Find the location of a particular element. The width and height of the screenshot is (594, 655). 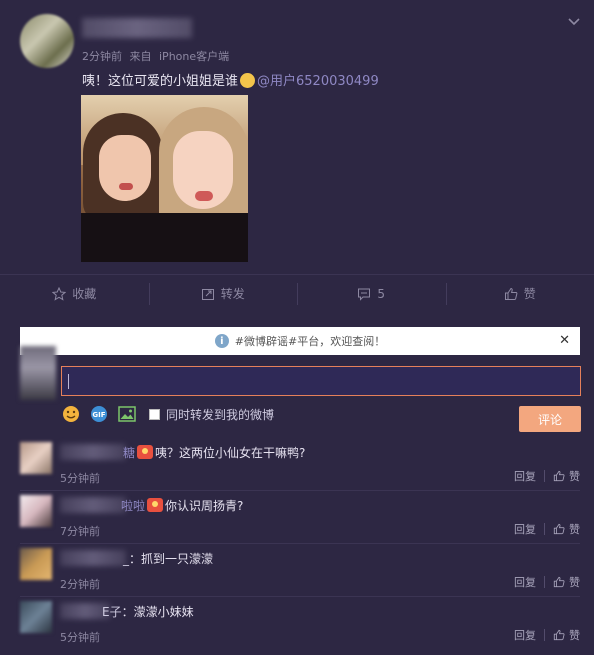

comment-body: E子：濛濛小妹妹 is located at coordinates (148, 612).